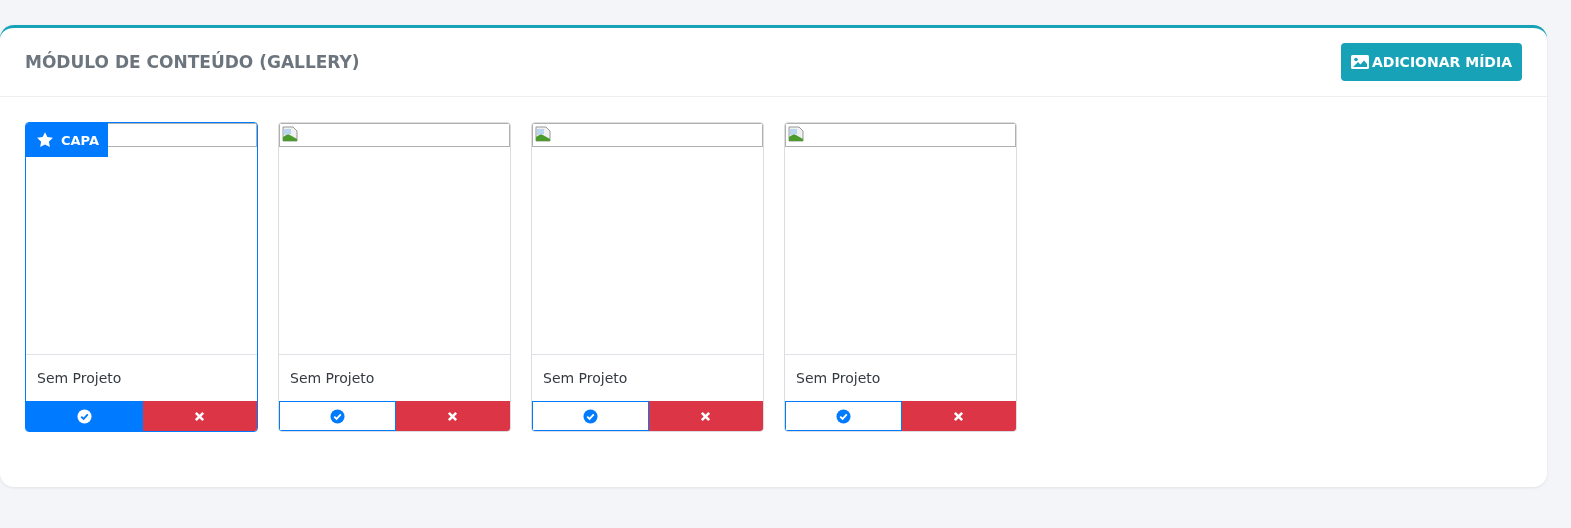 This screenshot has width=1571, height=528. Describe the element at coordinates (1431, 62) in the screenshot. I see `add-media-button: ADICIONAR MÍDIA` at that location.